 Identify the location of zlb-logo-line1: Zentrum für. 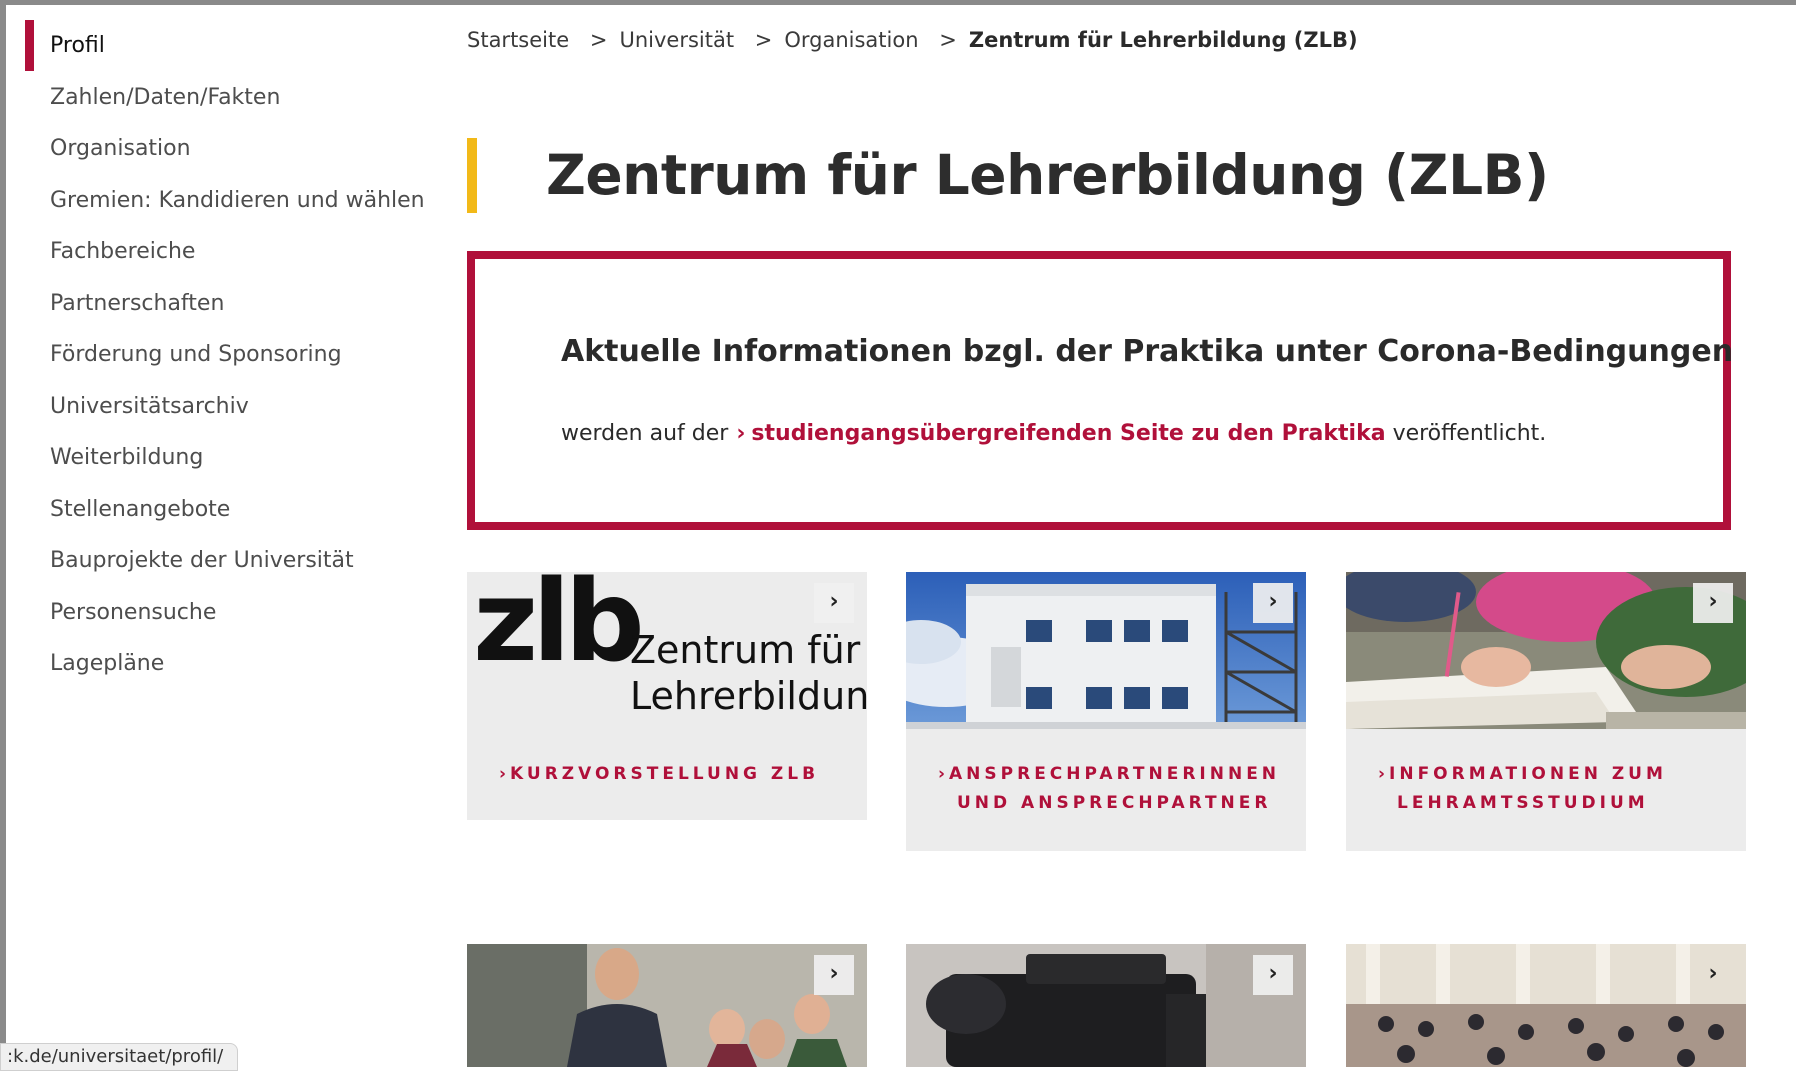
(745, 650).